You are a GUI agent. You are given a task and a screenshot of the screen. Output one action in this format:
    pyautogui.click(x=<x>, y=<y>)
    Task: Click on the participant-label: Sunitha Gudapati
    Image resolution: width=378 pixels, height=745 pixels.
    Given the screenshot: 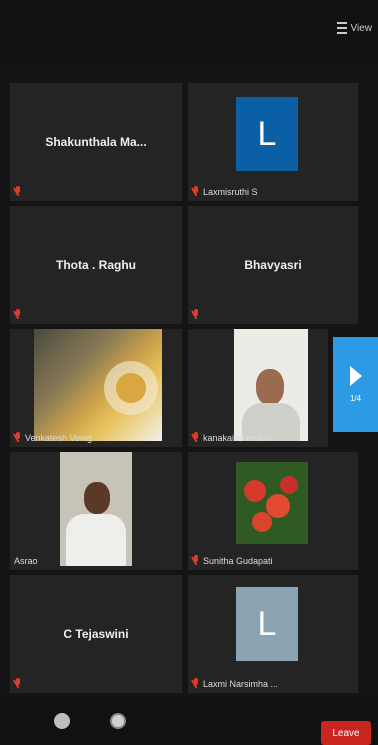 What is the action you would take?
    pyautogui.click(x=232, y=560)
    